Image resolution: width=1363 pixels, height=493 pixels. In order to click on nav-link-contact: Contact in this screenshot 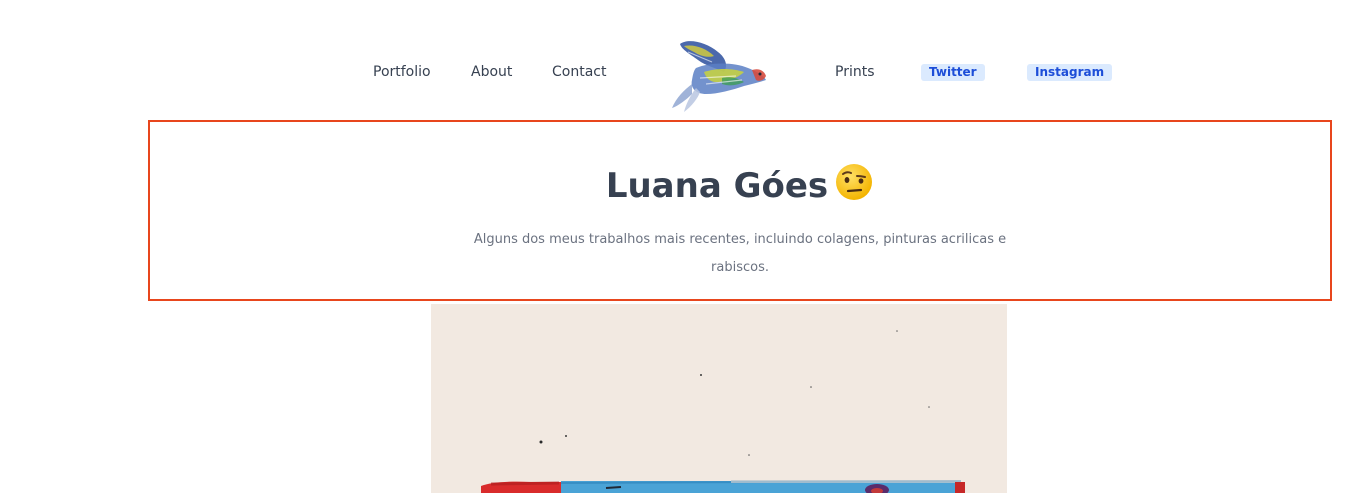, I will do `click(579, 72)`.